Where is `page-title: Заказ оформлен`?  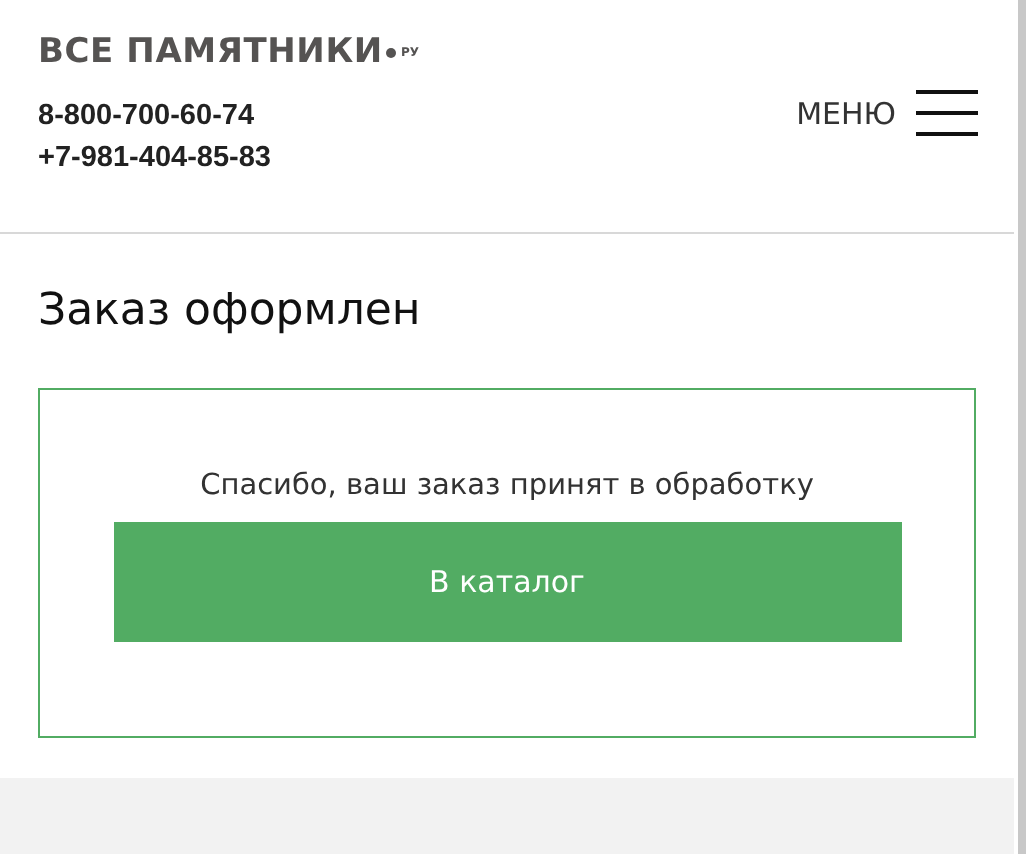
page-title: Заказ оформлен is located at coordinates (230, 311).